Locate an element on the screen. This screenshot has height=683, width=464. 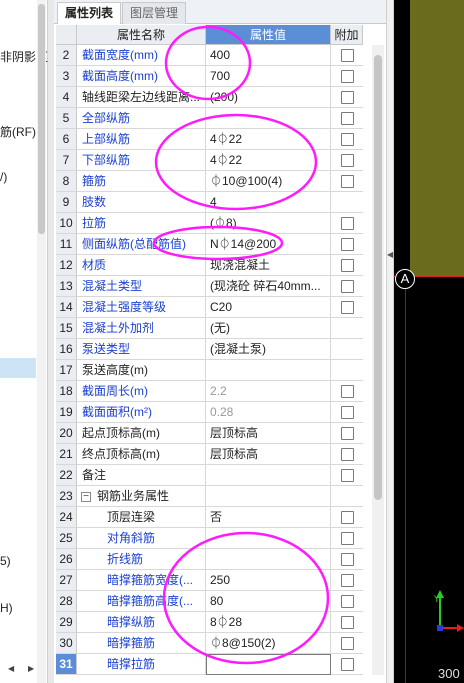
property-row: 23− 钢筋业务属性 is located at coordinates (209, 496).